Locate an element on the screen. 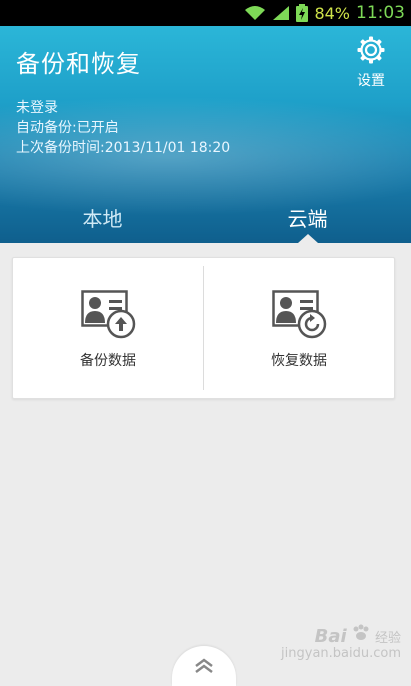 The width and height of the screenshot is (411, 686). contact-upload-icon is located at coordinates (109, 317).